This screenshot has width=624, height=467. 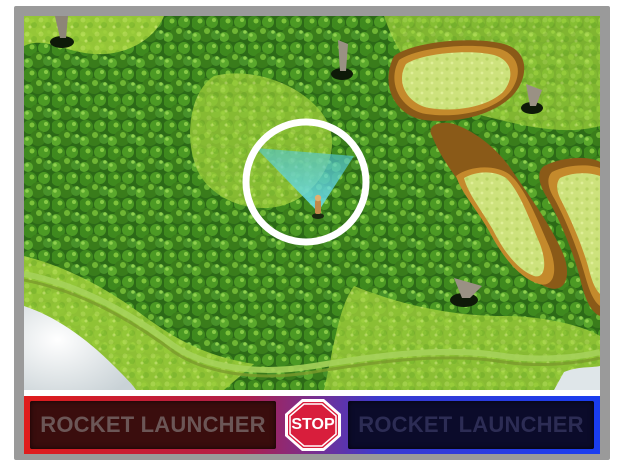 I want to click on left-rocket-launcher-button: ROCKET LAUNCHER, so click(x=153, y=425).